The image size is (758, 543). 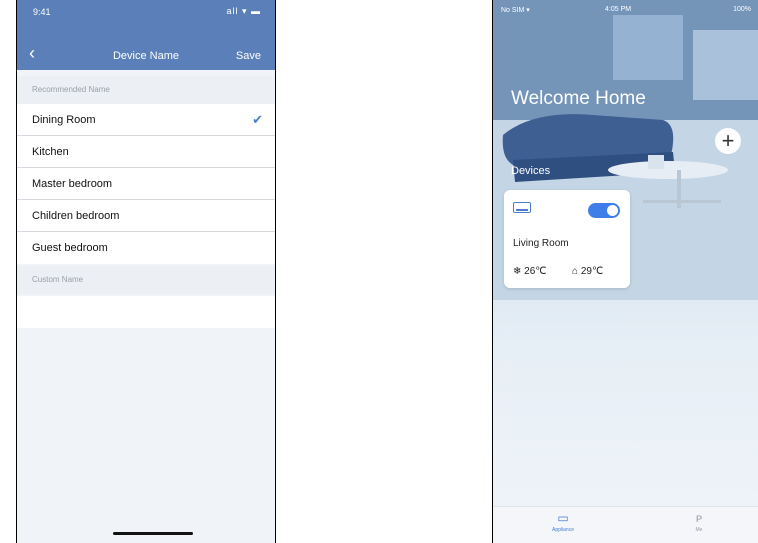 What do you see at coordinates (243, 11) in the screenshot?
I see `status-icons: all ▾ ▬` at bounding box center [243, 11].